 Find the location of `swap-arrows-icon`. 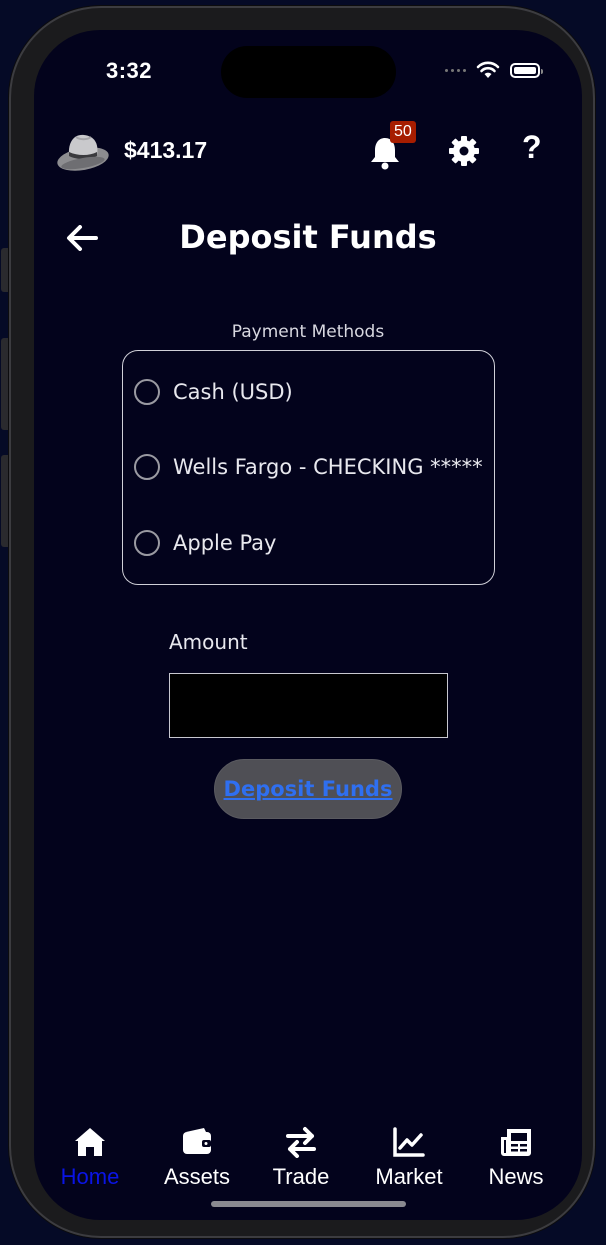

swap-arrows-icon is located at coordinates (301, 1142).